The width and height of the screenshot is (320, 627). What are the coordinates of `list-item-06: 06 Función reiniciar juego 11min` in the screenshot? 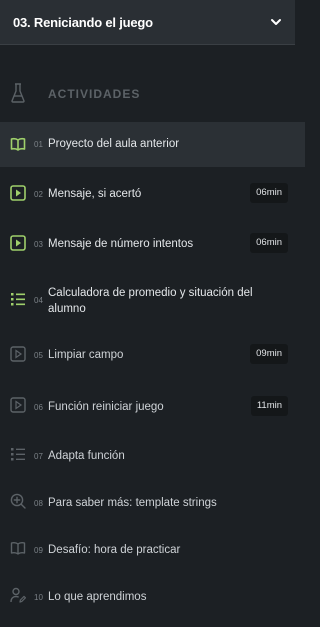 It's located at (152, 407).